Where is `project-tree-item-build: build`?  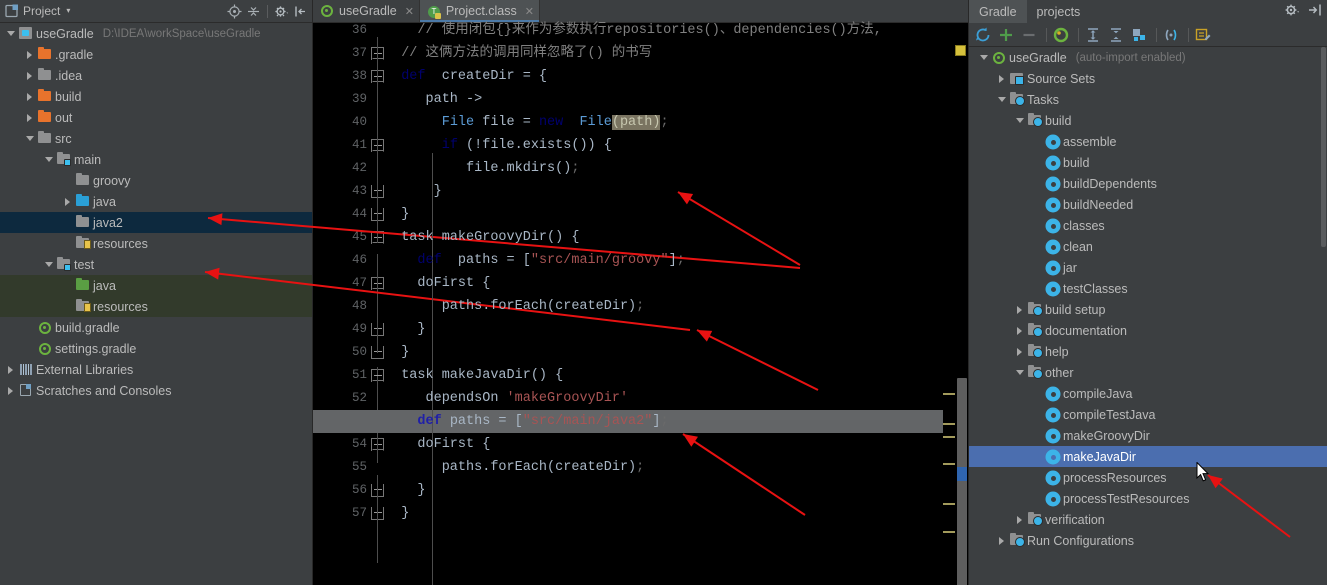
project-tree-item-build: build is located at coordinates (156, 96).